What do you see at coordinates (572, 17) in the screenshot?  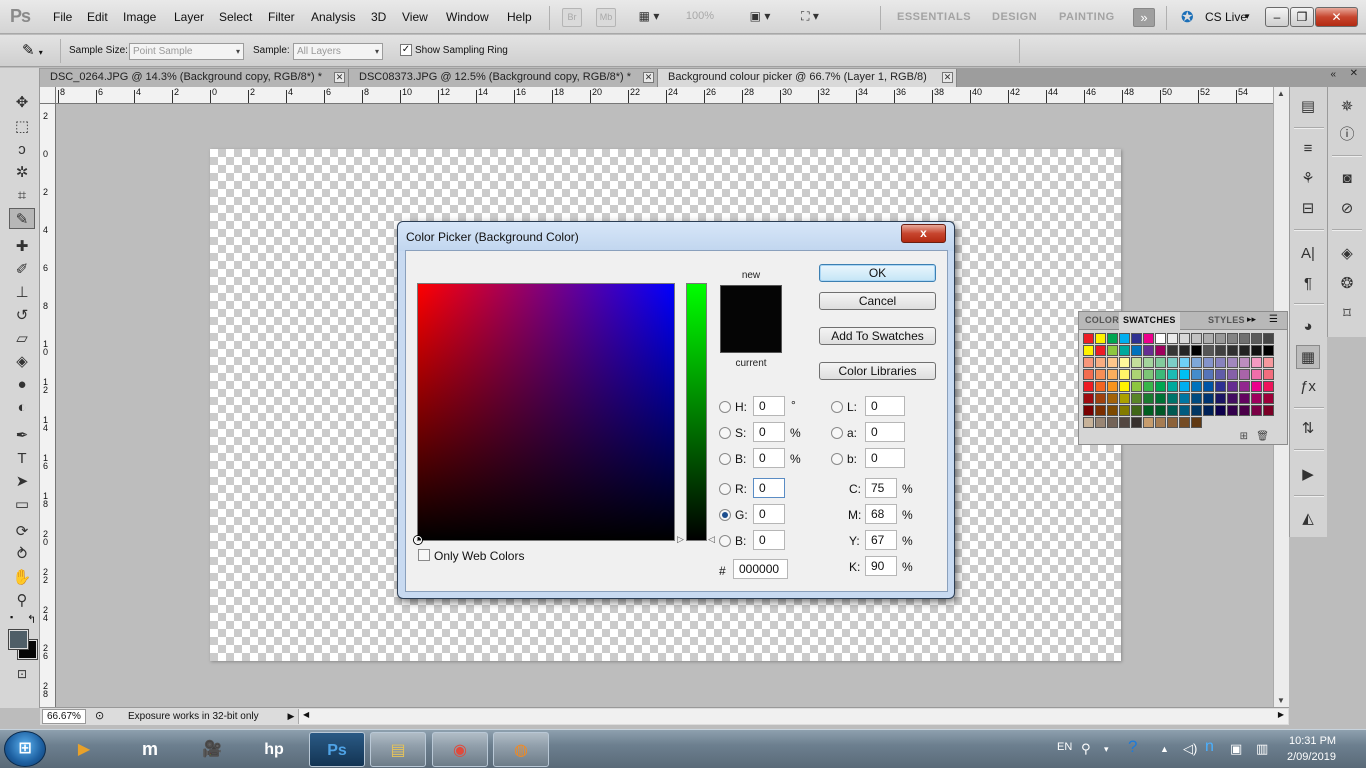 I see `bridge-button: Br` at bounding box center [572, 17].